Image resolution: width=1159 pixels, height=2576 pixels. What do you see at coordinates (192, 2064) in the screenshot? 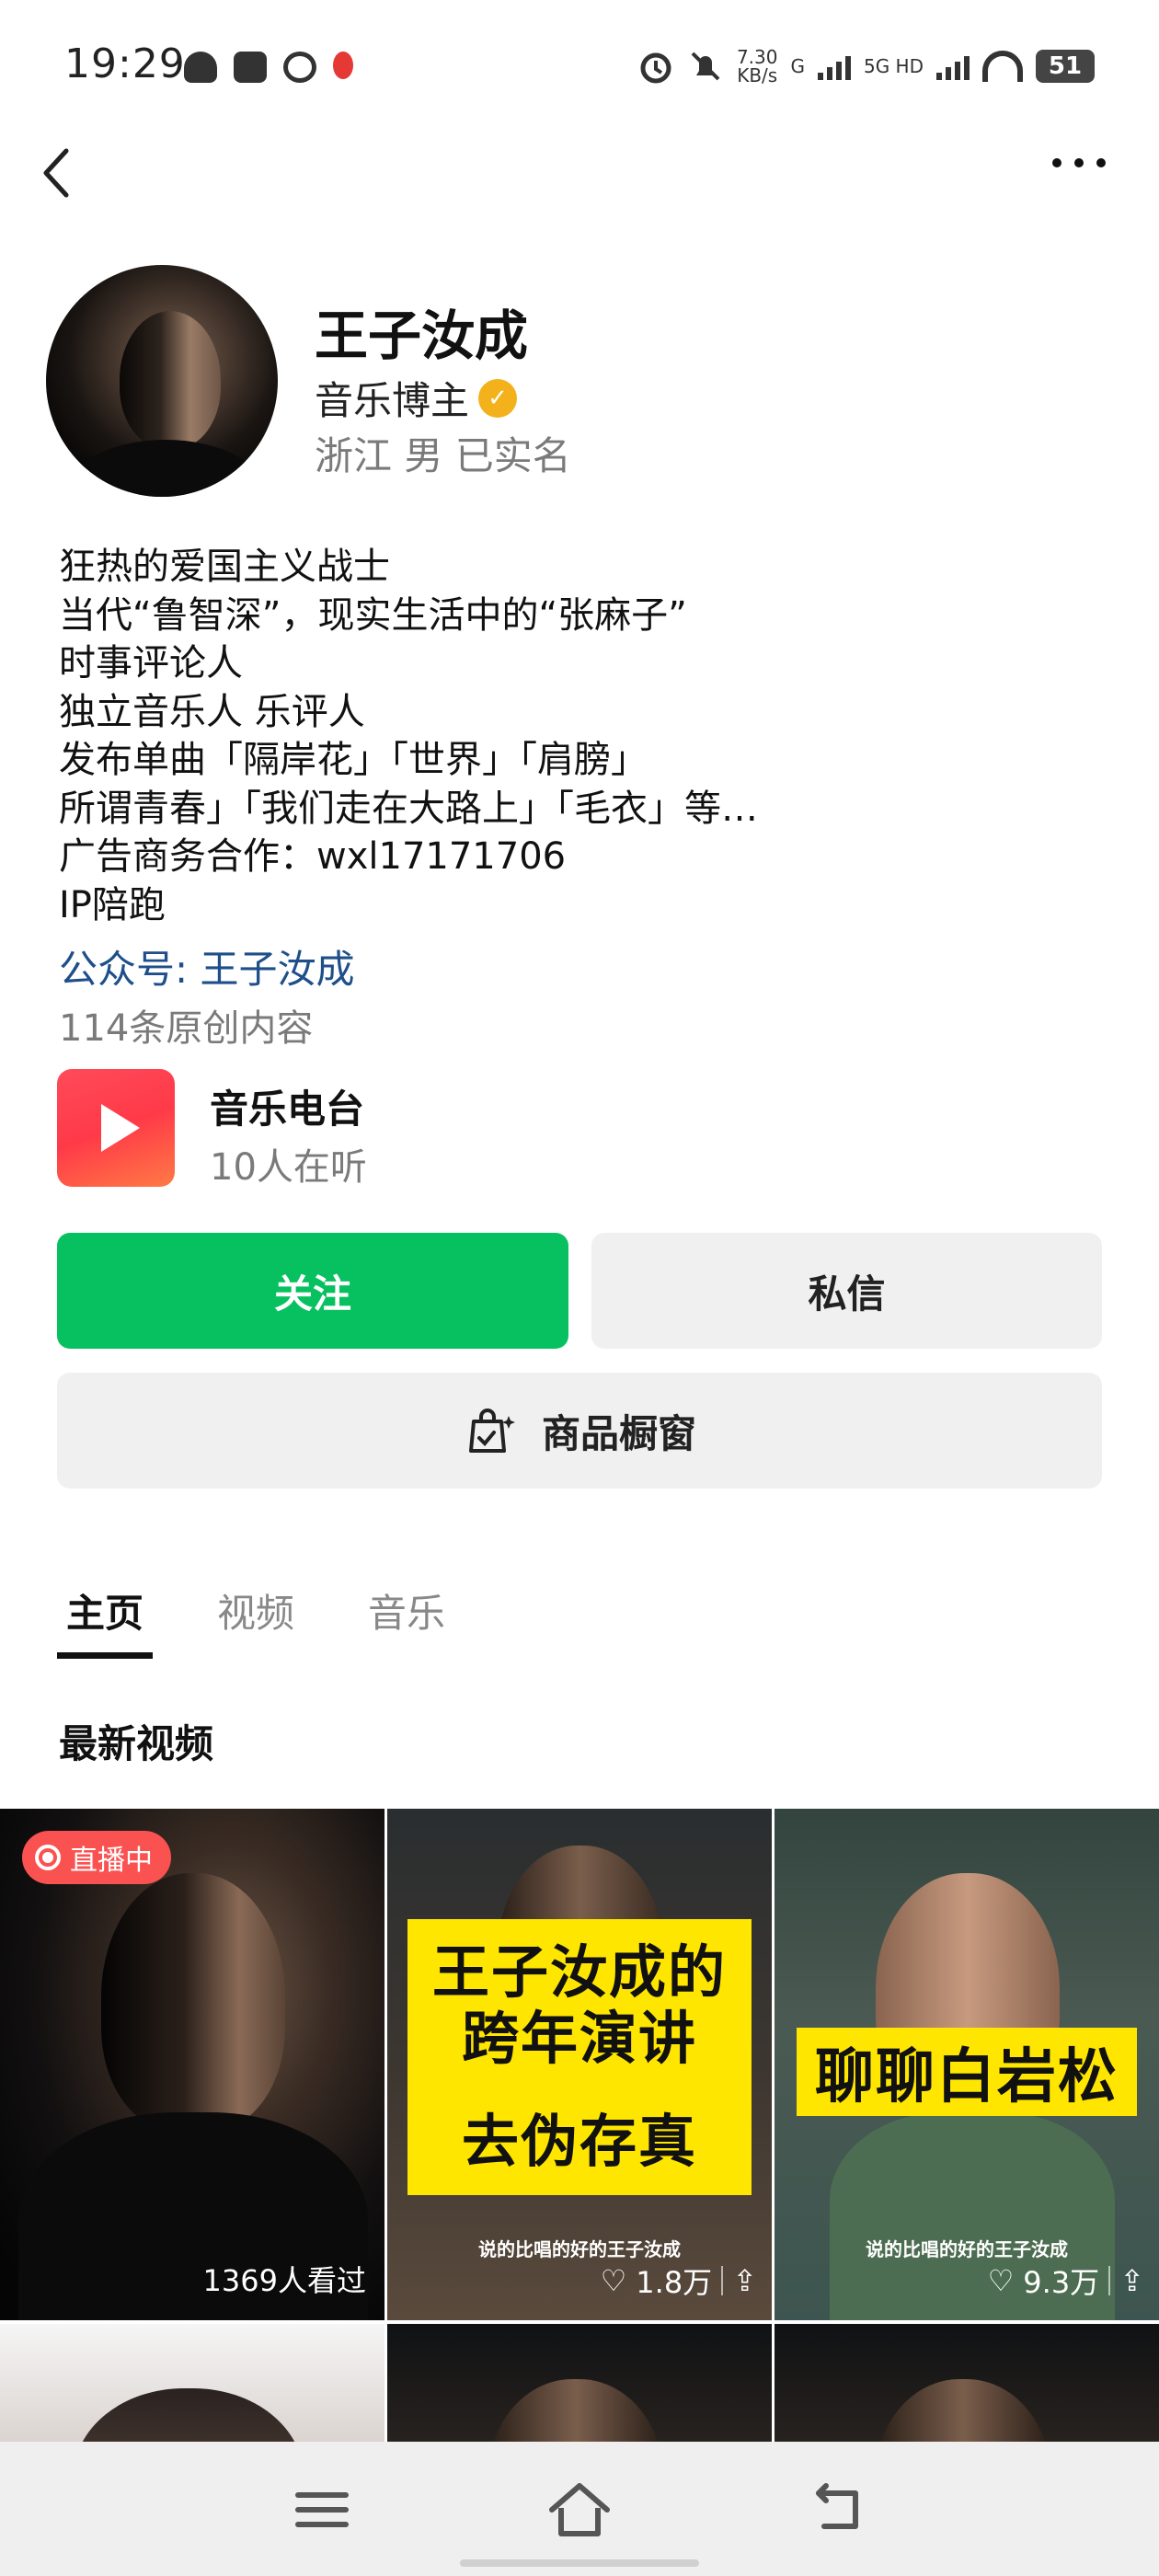
I see `video-thumbnail-live: 直播中 1369人看过` at bounding box center [192, 2064].